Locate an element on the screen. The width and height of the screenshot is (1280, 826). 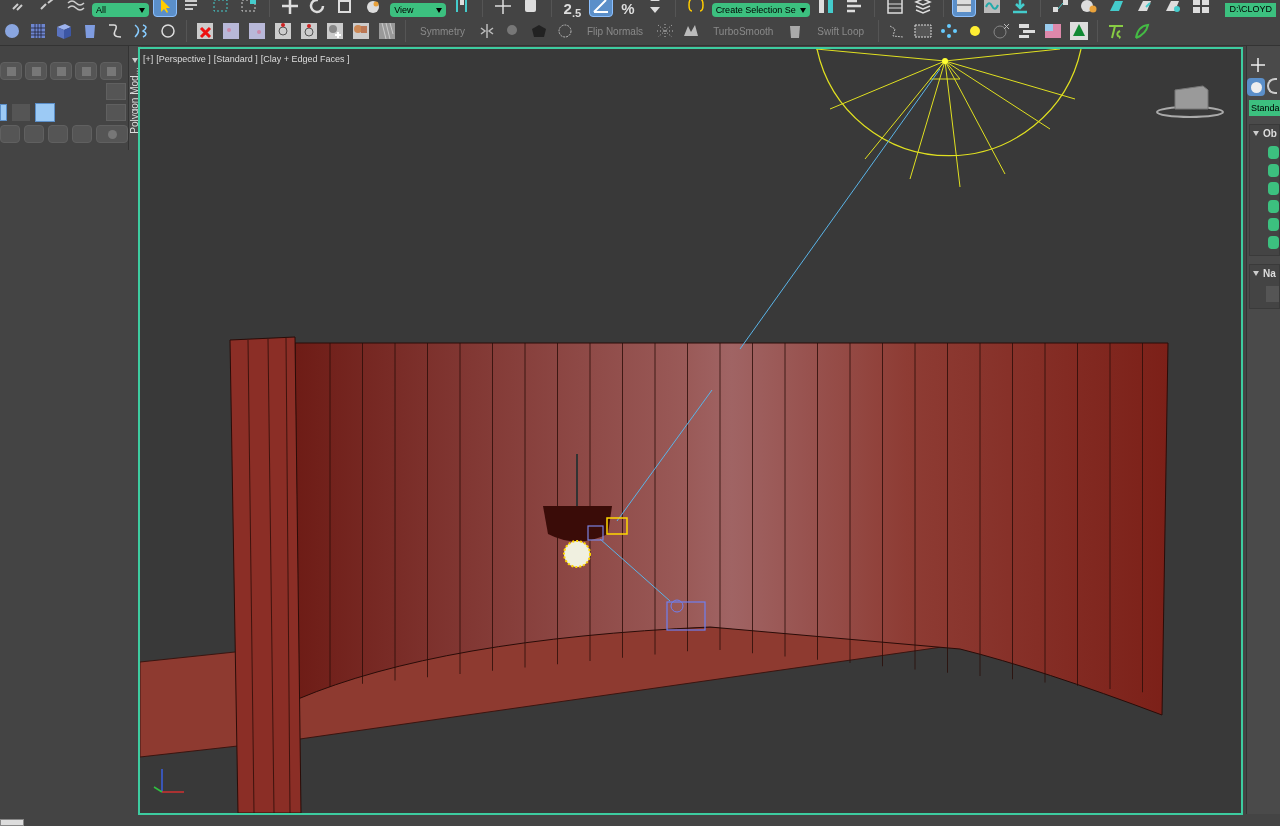
viewport-menu-label: [Clay + Edged Faces ] is located at coordinates (305, 60).